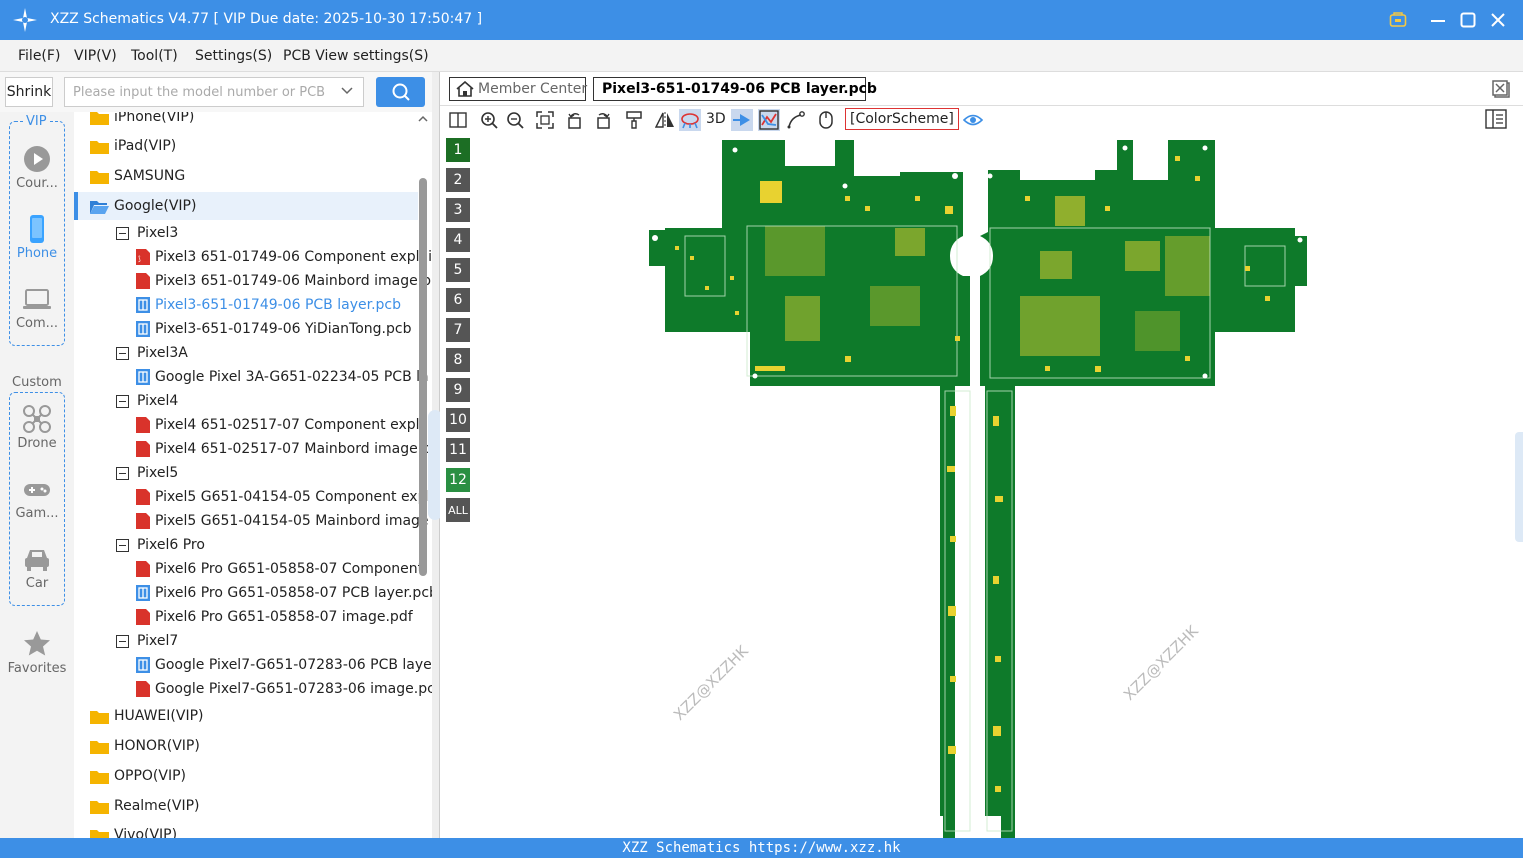 The height and width of the screenshot is (858, 1523). What do you see at coordinates (515, 120) in the screenshot?
I see `zoom-out-button` at bounding box center [515, 120].